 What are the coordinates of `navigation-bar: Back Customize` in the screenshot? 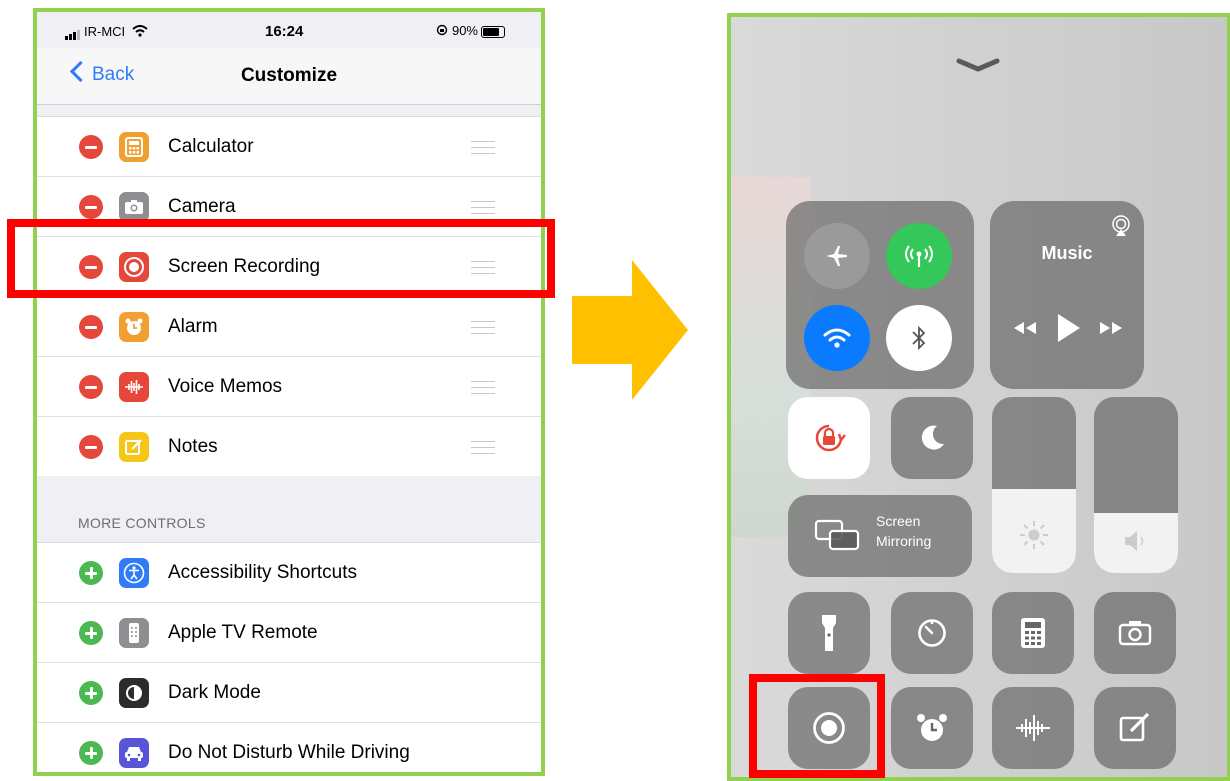 It's located at (289, 76).